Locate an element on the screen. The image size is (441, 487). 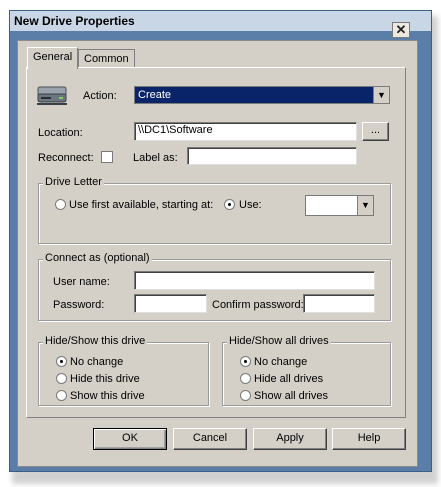
help-button: Help is located at coordinates (369, 439).